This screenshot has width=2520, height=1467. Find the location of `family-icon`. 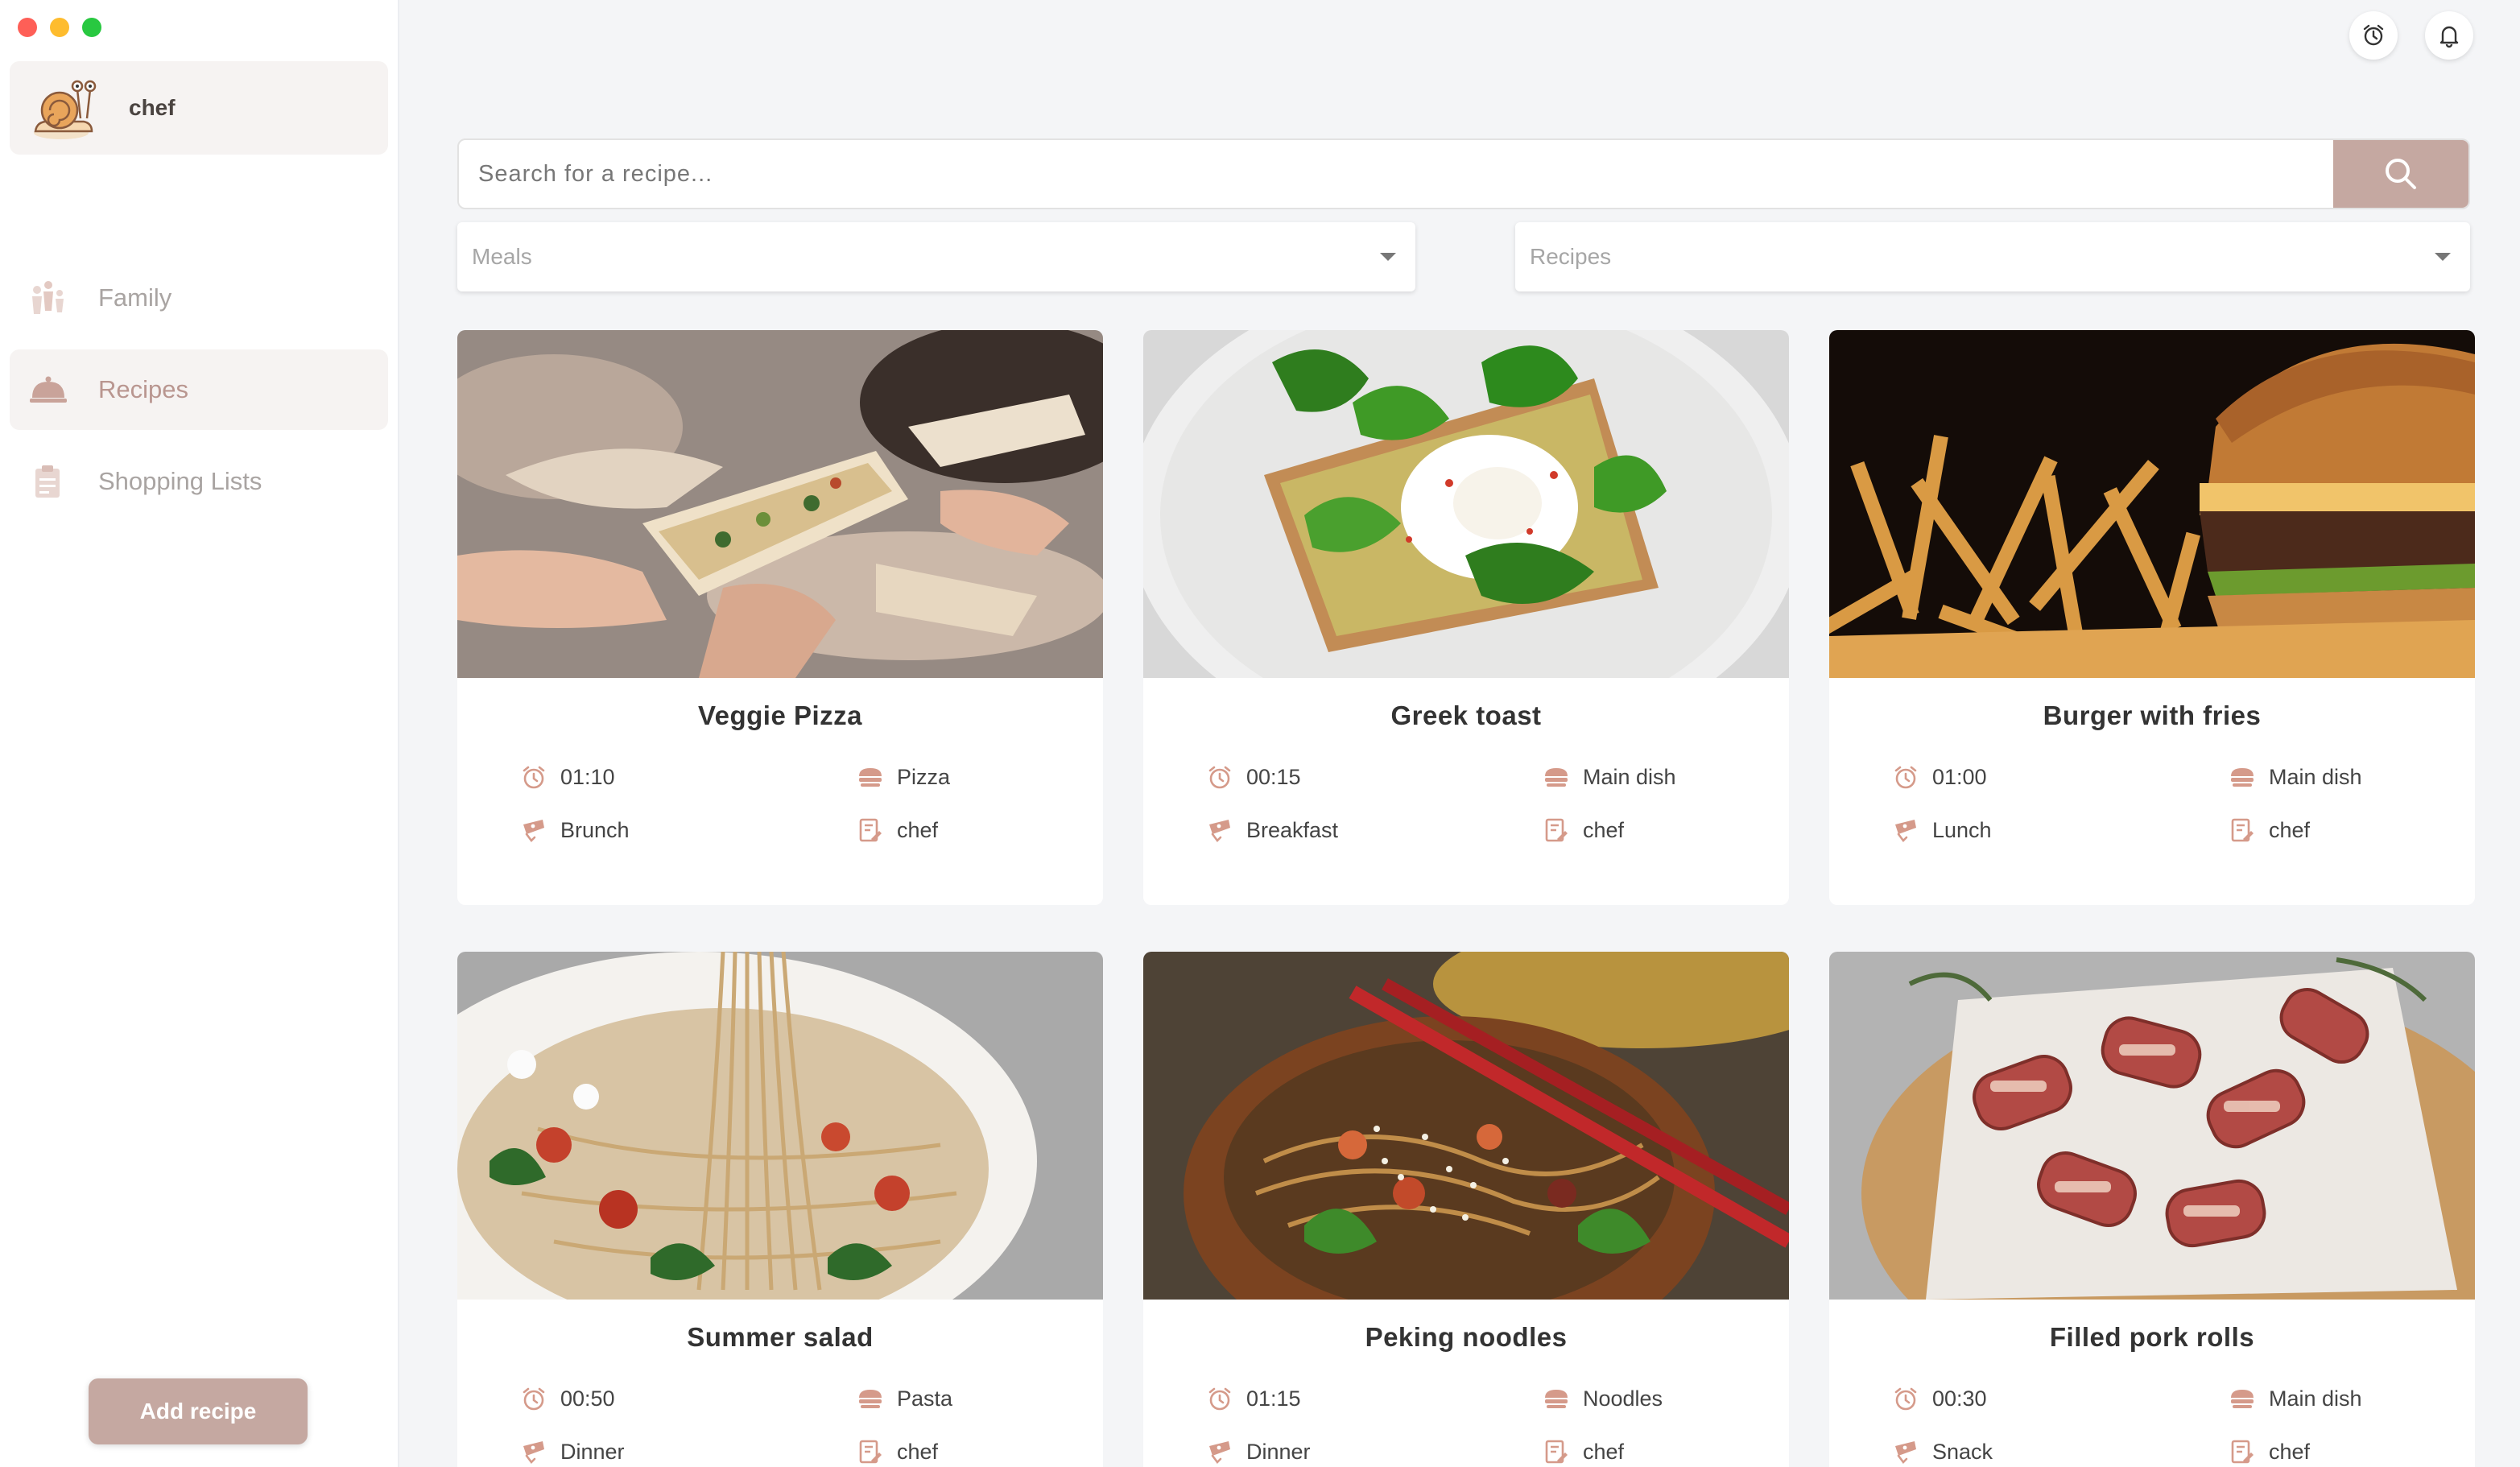

family-icon is located at coordinates (48, 297).